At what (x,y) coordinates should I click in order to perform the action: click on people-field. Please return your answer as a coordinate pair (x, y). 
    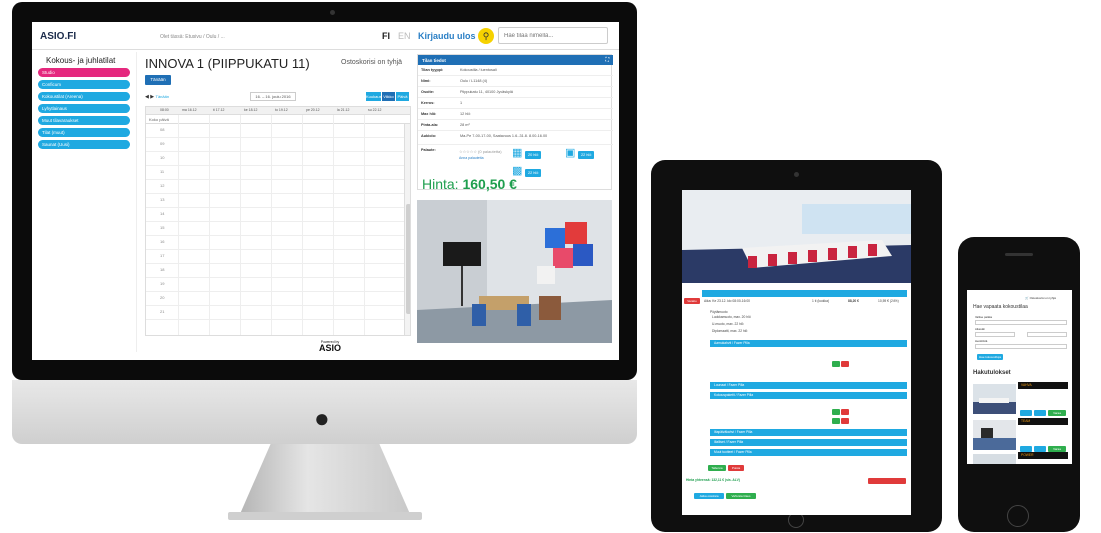
    Looking at the image, I should click on (1021, 346).